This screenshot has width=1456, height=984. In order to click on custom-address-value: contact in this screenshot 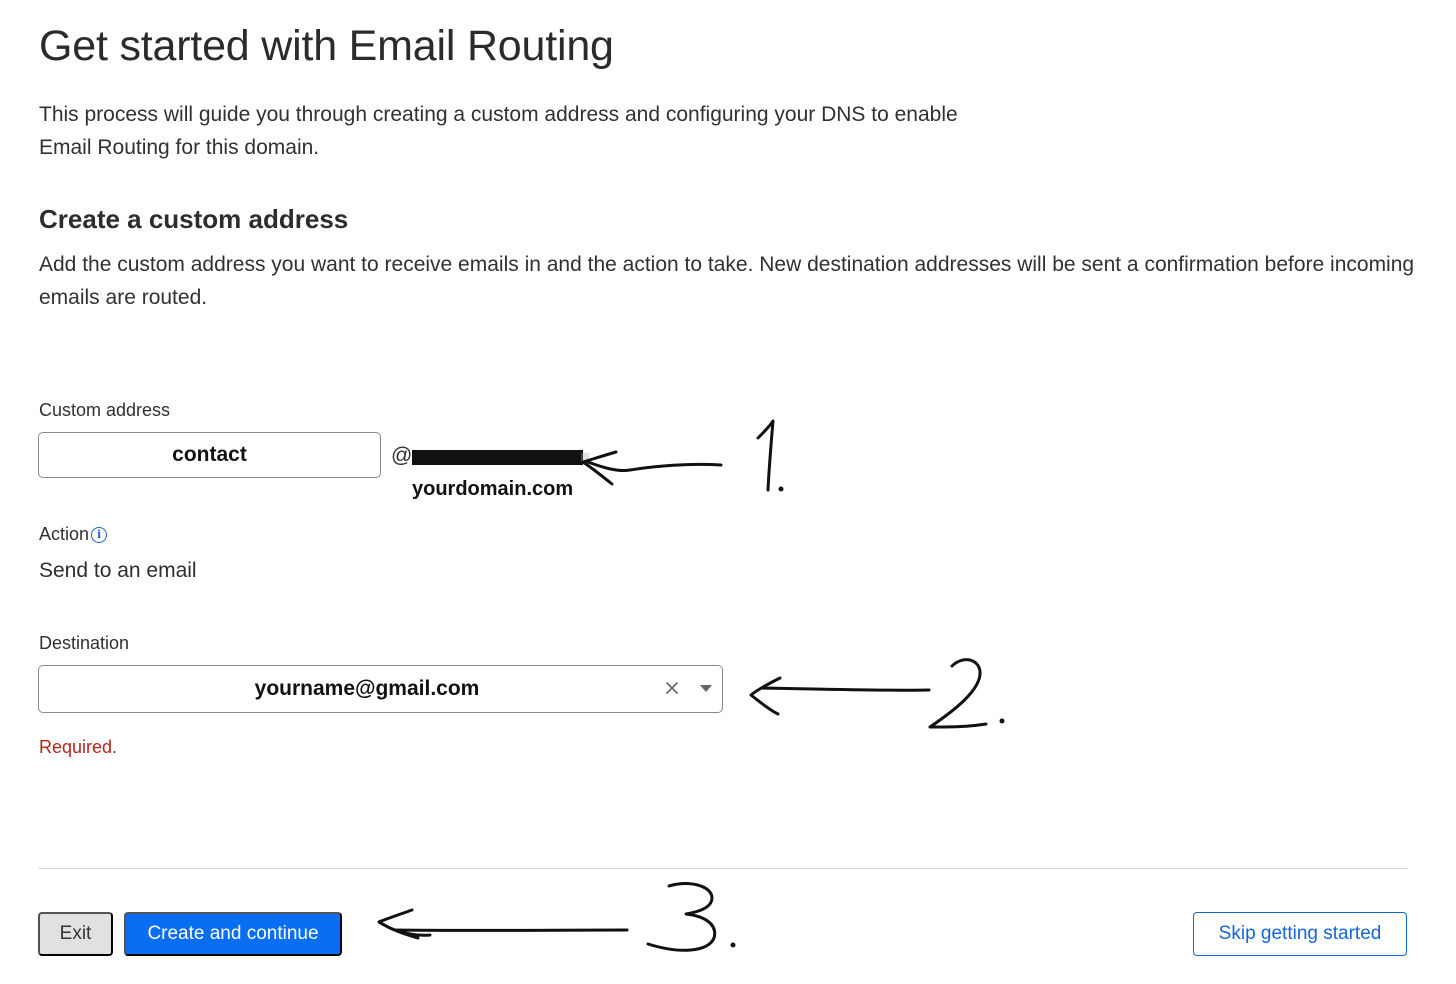, I will do `click(209, 454)`.